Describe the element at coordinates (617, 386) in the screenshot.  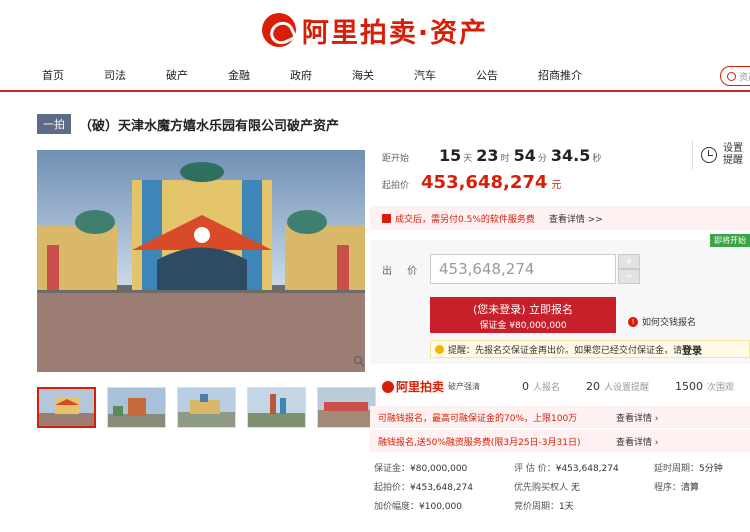
I see `reminder-count: 20 人设置提醒` at that location.